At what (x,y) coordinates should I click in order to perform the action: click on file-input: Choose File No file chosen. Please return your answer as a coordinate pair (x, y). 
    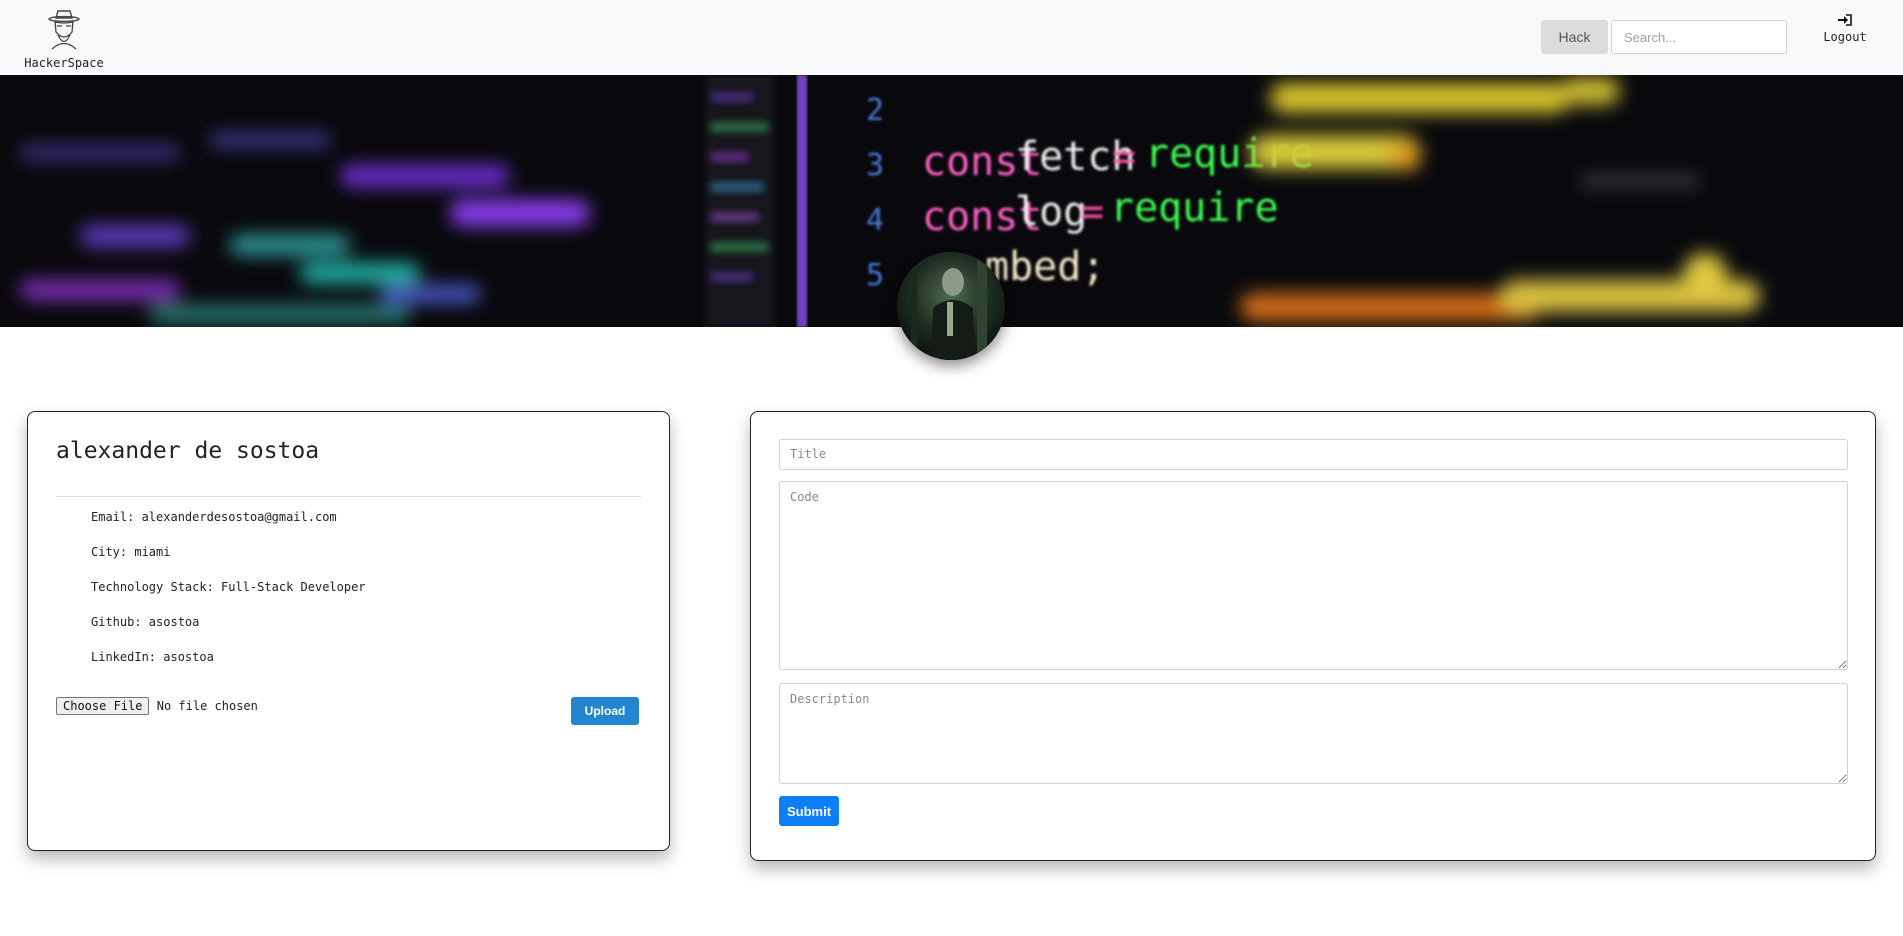
    Looking at the image, I should click on (157, 706).